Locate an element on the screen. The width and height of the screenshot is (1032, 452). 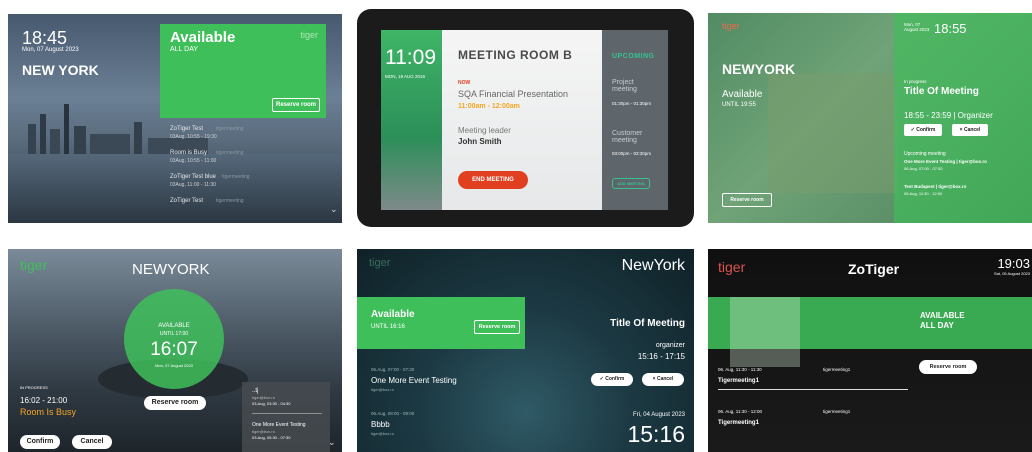
event-title: Test Budapest | tiger@box.ro is located at coordinates (935, 186).